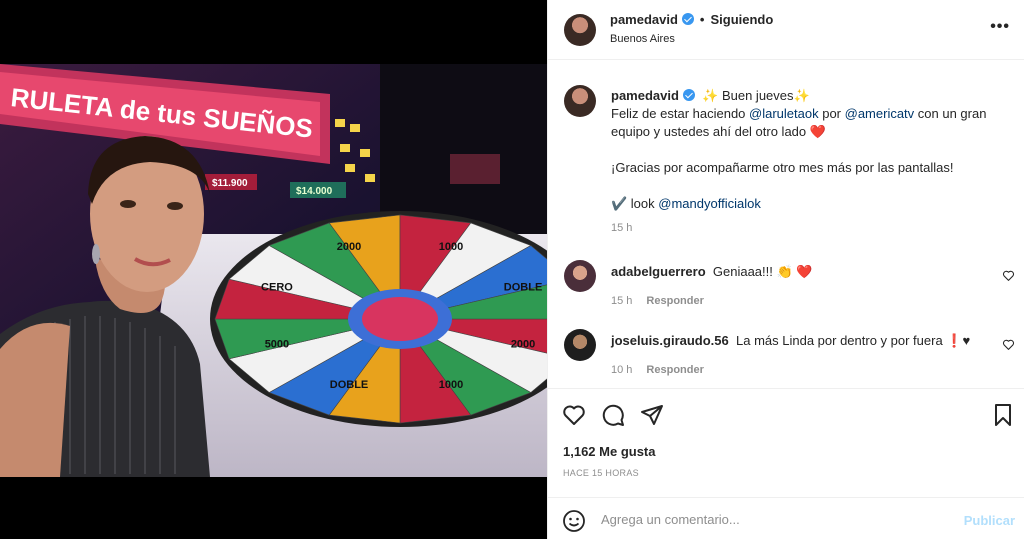 This screenshot has height=539, width=1024. I want to click on mention-laruletaok: @laruletaok, so click(784, 113).